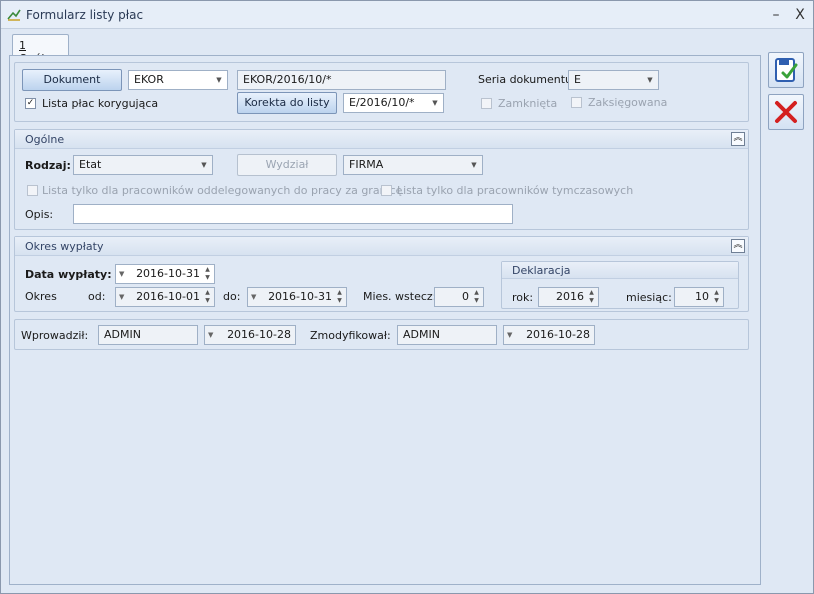 This screenshot has width=814, height=594. What do you see at coordinates (702, 296) in the screenshot?
I see `miesiac-value: 10` at bounding box center [702, 296].